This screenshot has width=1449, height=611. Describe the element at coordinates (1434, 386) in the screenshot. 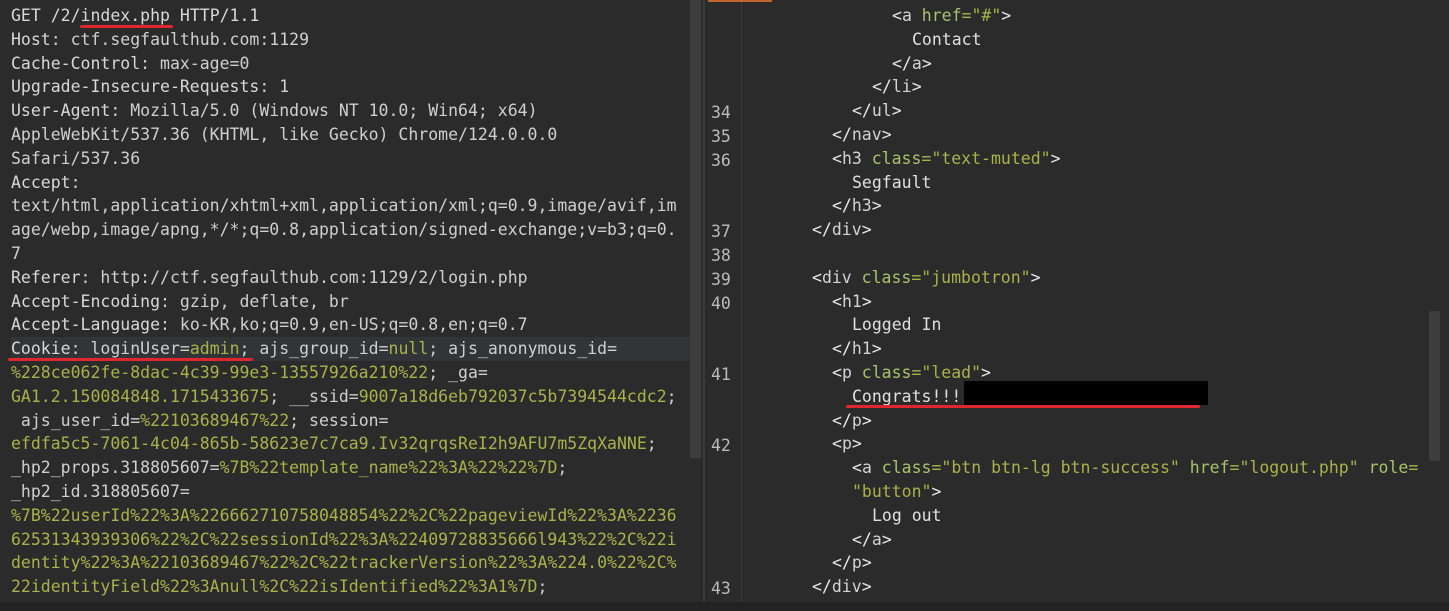

I see `response-scrollbar` at that location.